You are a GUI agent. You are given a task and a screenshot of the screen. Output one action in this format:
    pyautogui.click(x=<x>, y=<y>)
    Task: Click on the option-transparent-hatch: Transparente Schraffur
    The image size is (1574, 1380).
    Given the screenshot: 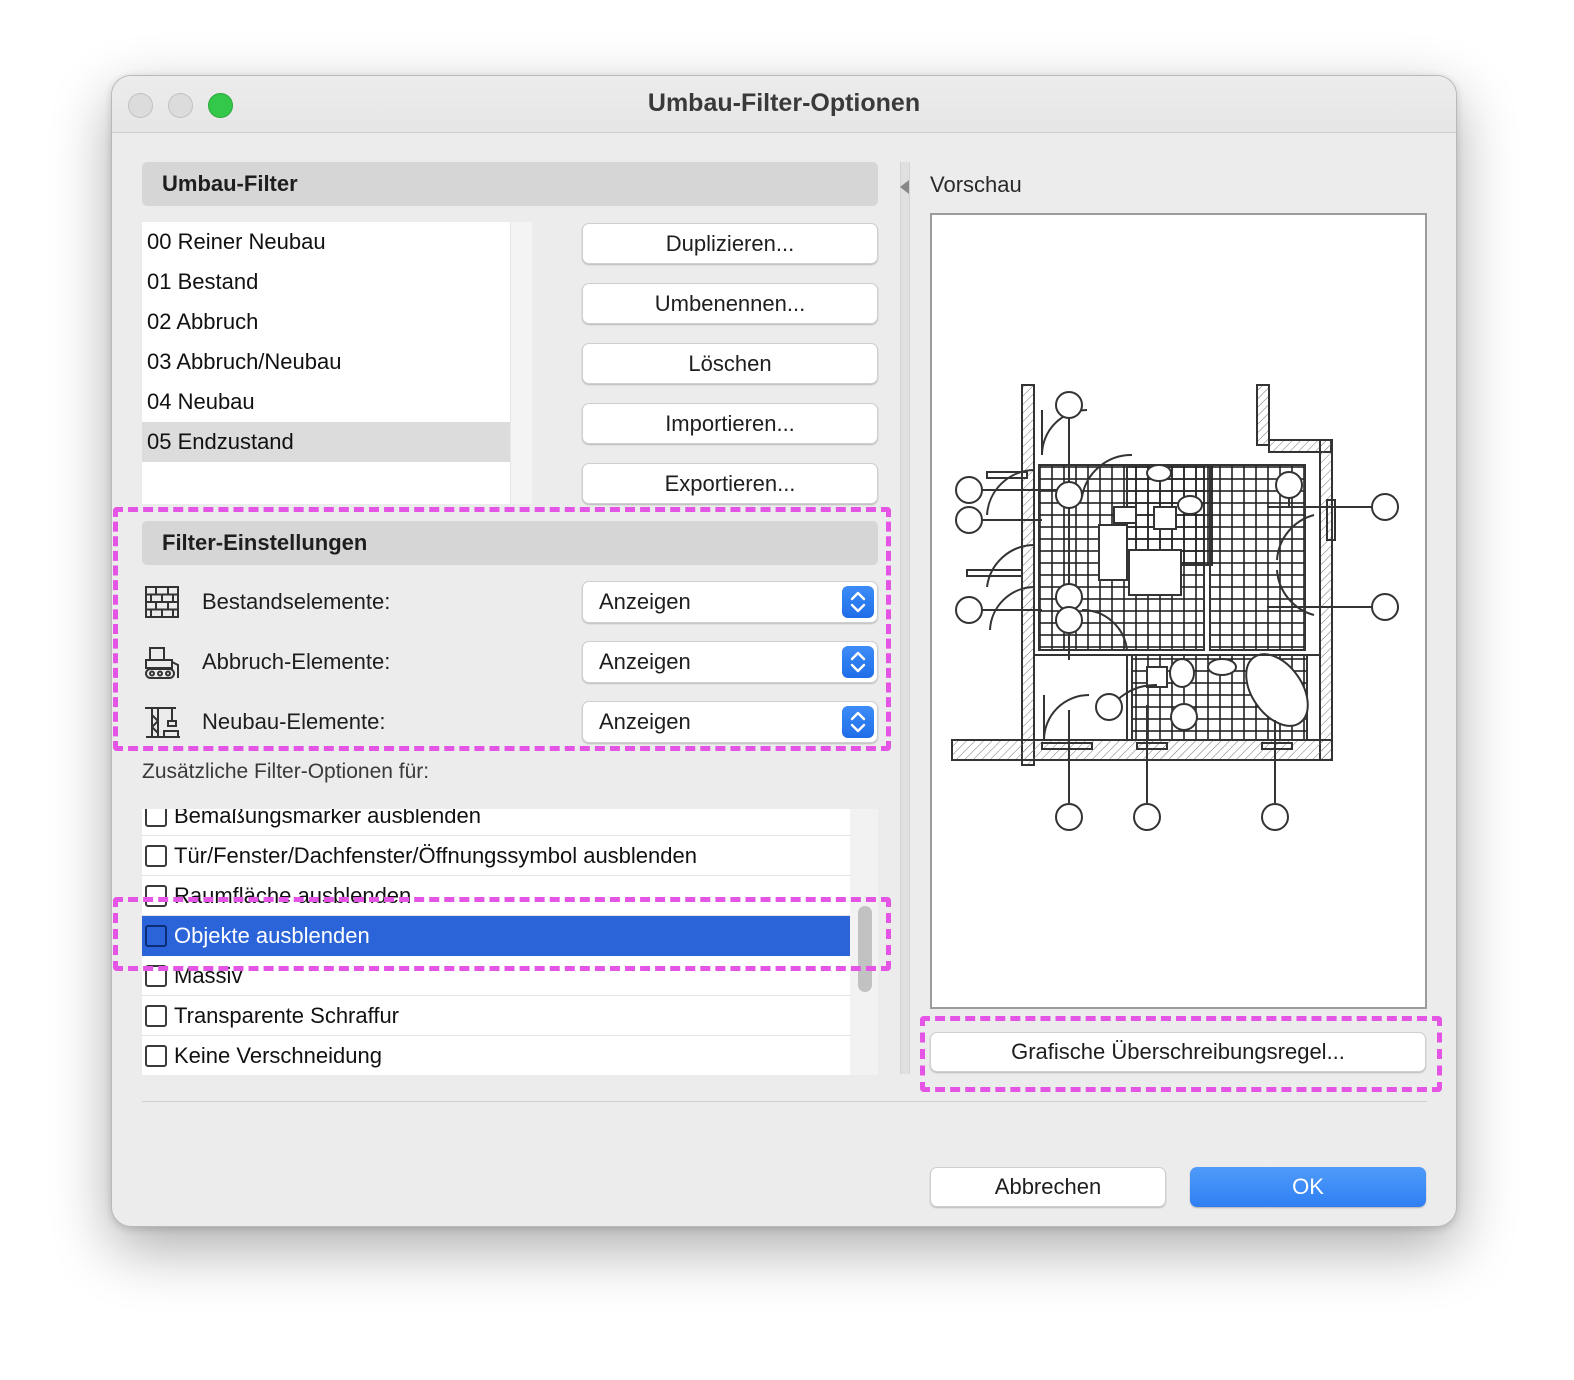 What is the action you would take?
    pyautogui.click(x=496, y=1016)
    